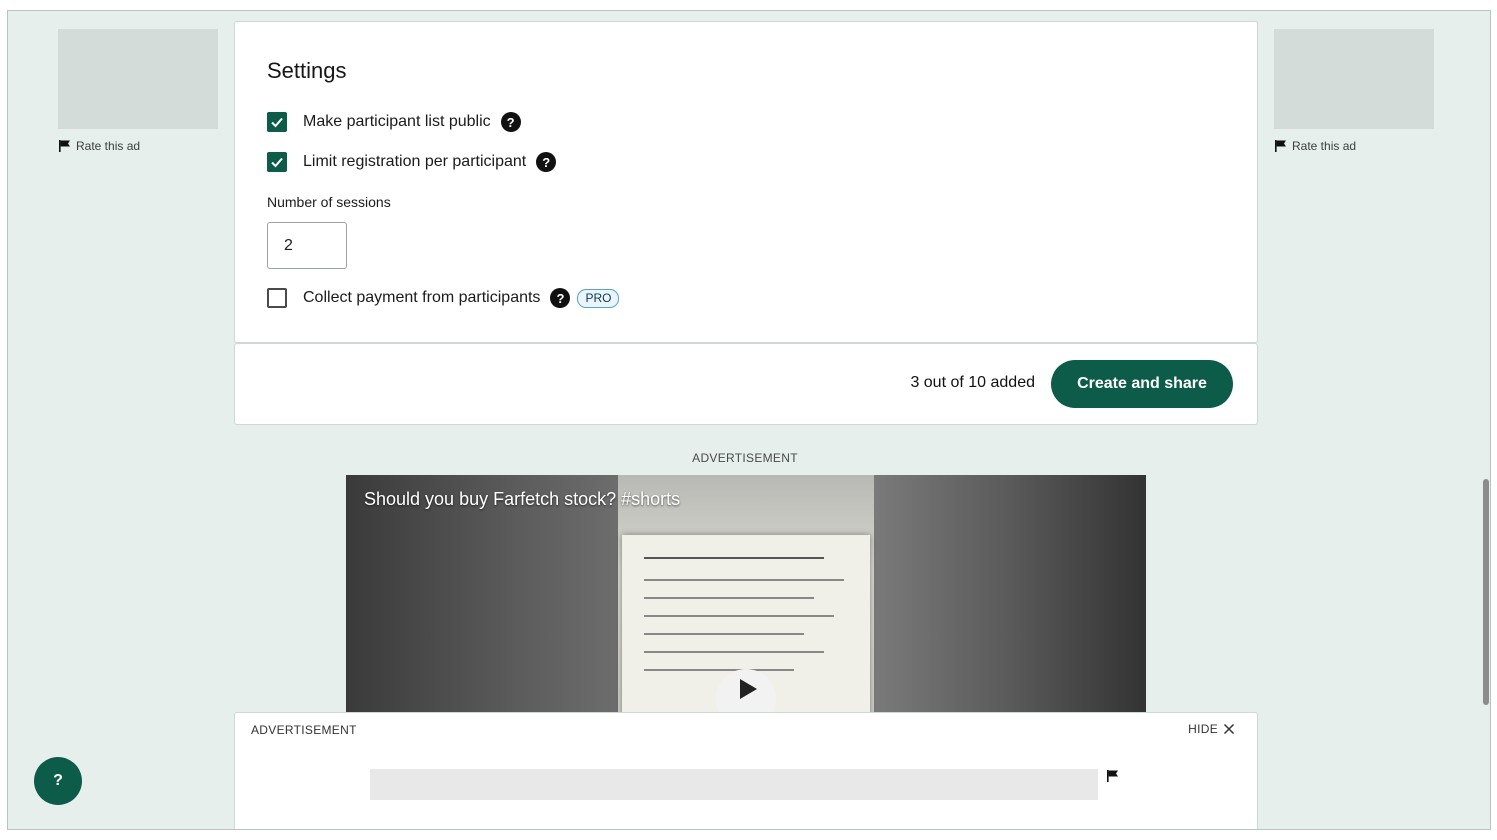 The image size is (1497, 840). What do you see at coordinates (546, 162) in the screenshot?
I see `limit-registration-help-icon: ?` at bounding box center [546, 162].